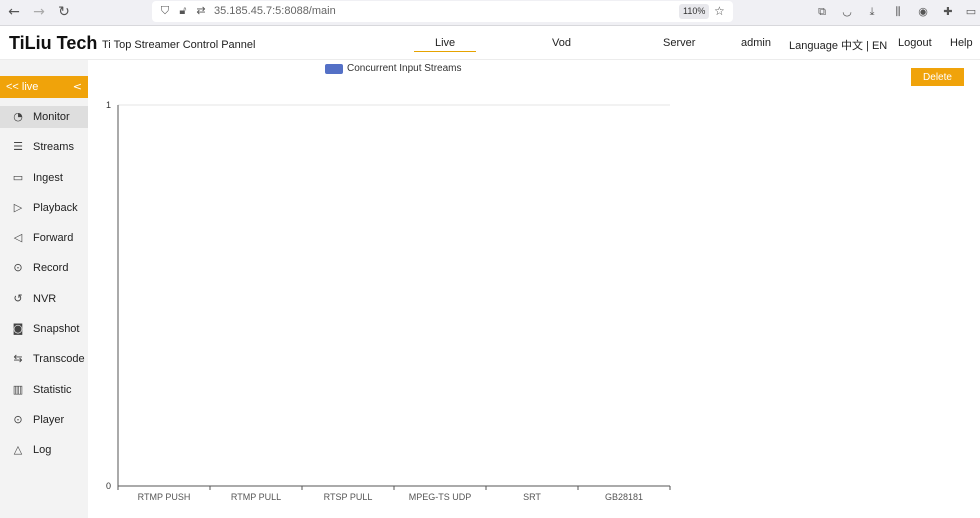 The image size is (980, 518). What do you see at coordinates (108, 105) in the screenshot?
I see `y-tick-label: 1` at bounding box center [108, 105].